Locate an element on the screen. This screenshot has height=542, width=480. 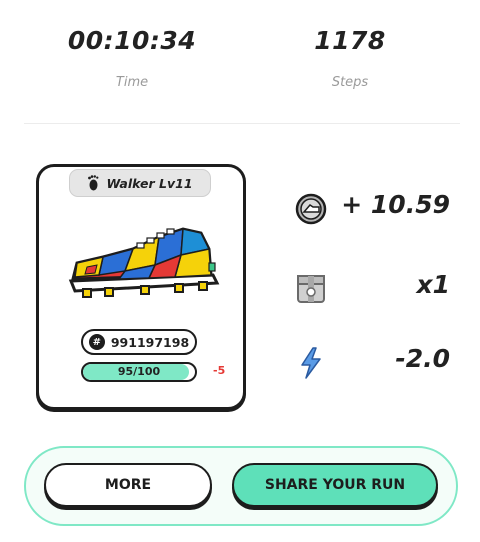
time-label: Time is located at coordinates (132, 82).